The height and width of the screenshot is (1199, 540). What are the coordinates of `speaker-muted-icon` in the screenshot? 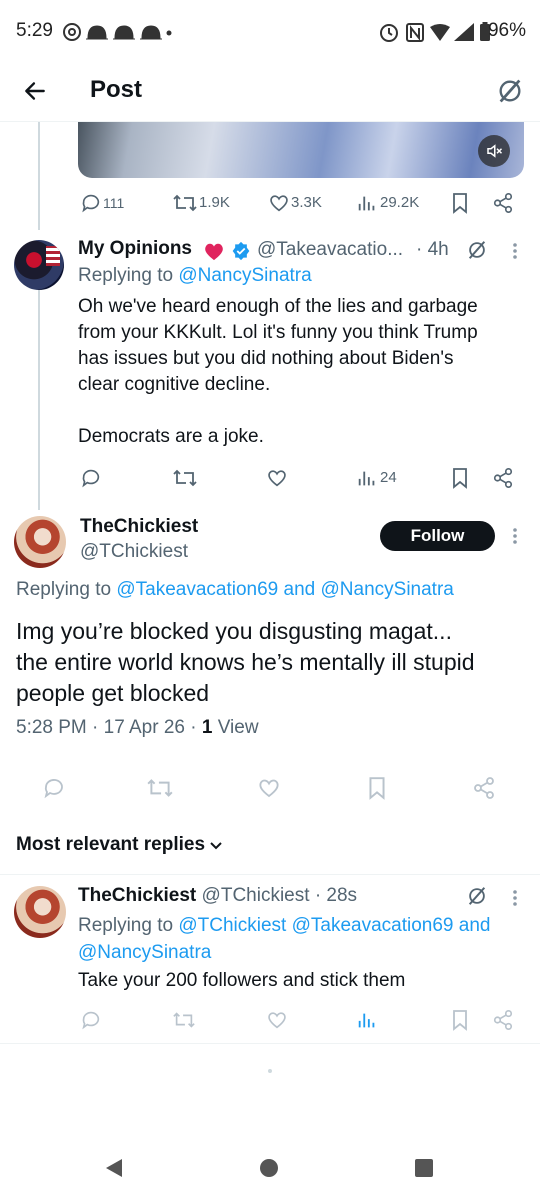 It's located at (495, 151).